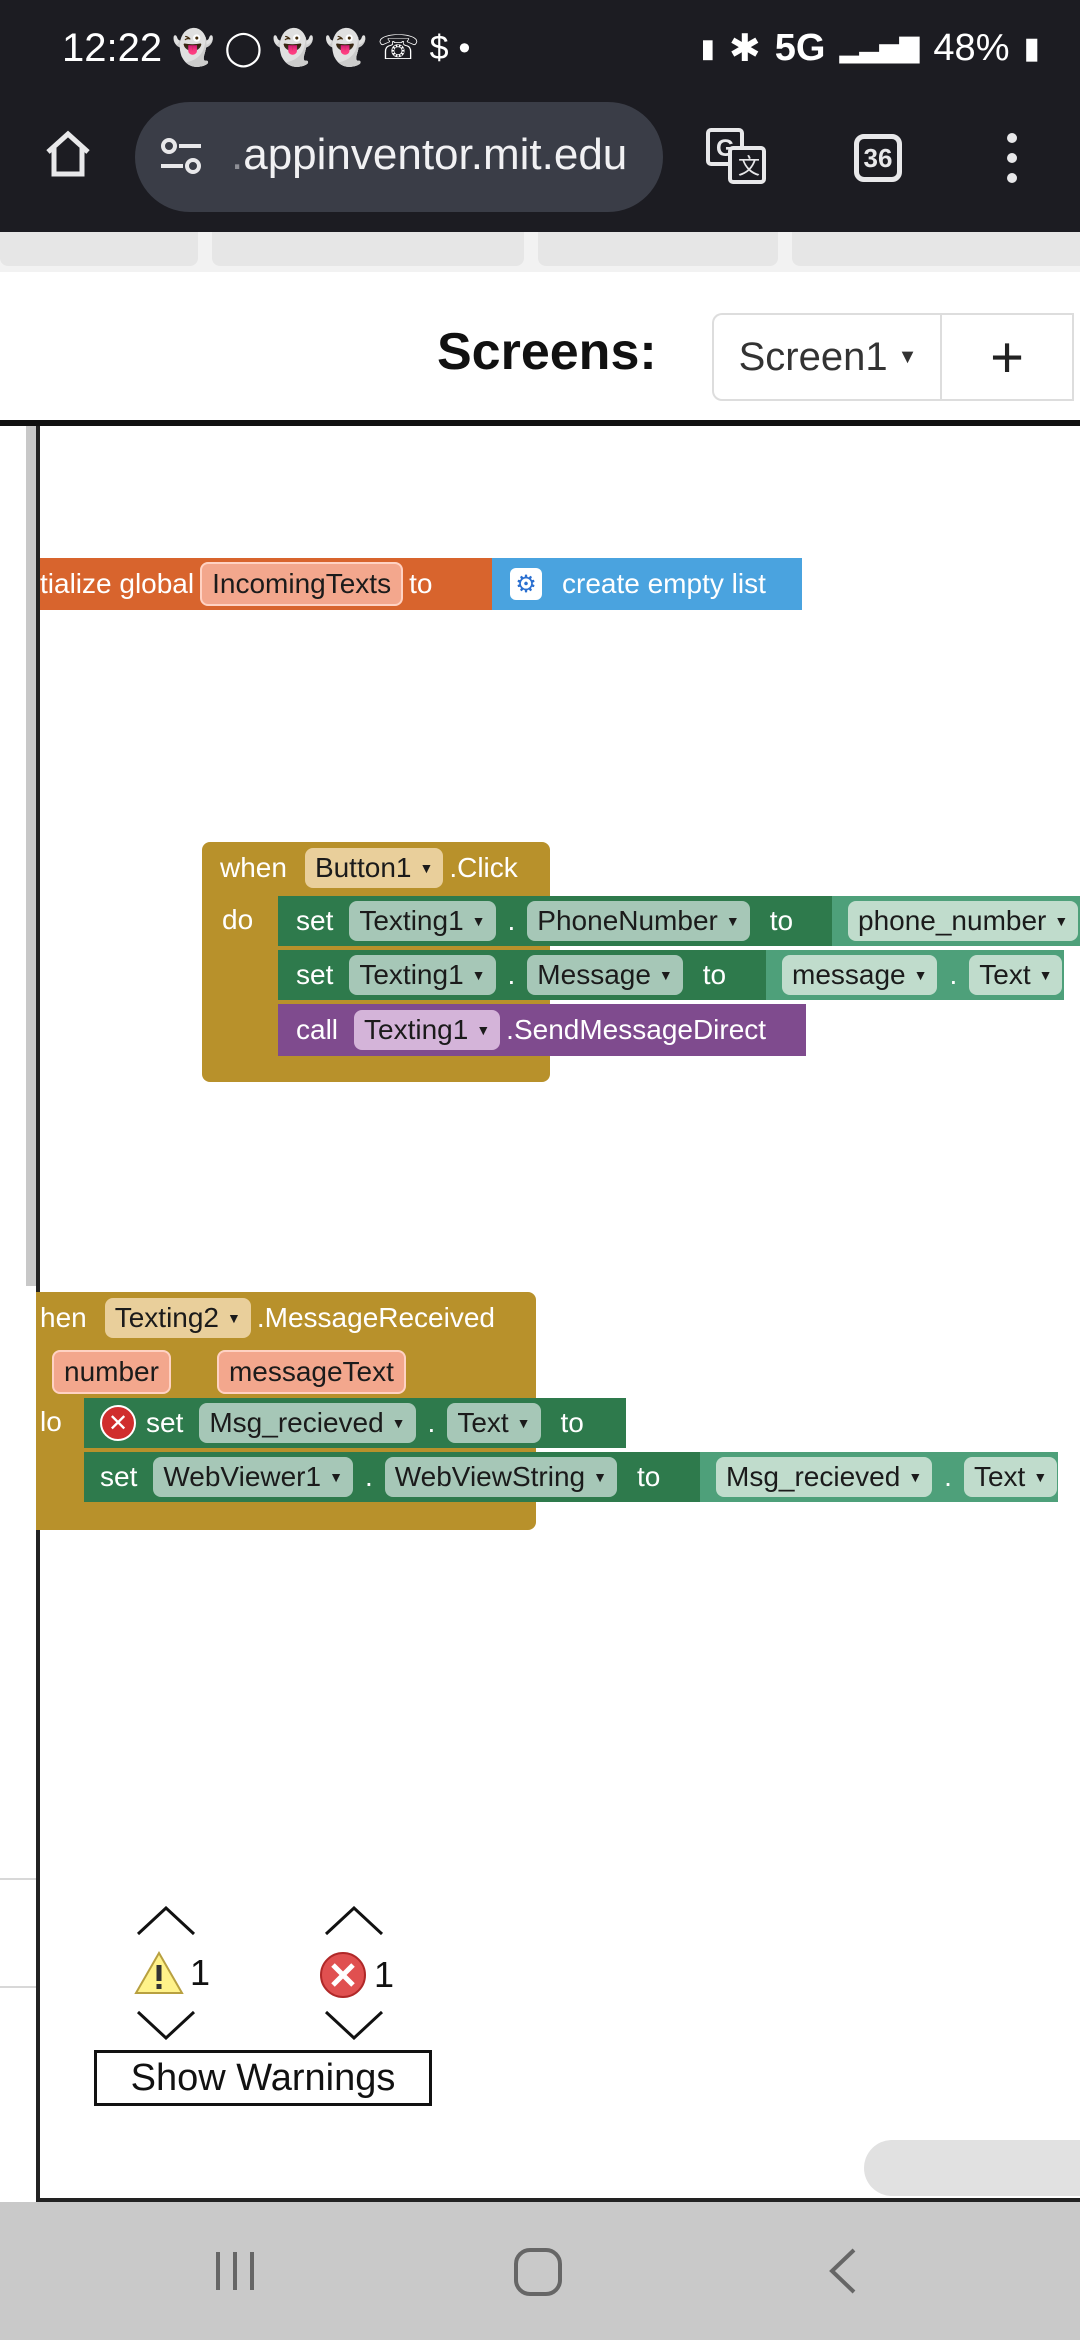 This screenshot has width=1080, height=2340. What do you see at coordinates (267, 1318) in the screenshot?
I see `message-received-header: hen Texting2 ▼ .MessageReceived` at bounding box center [267, 1318].